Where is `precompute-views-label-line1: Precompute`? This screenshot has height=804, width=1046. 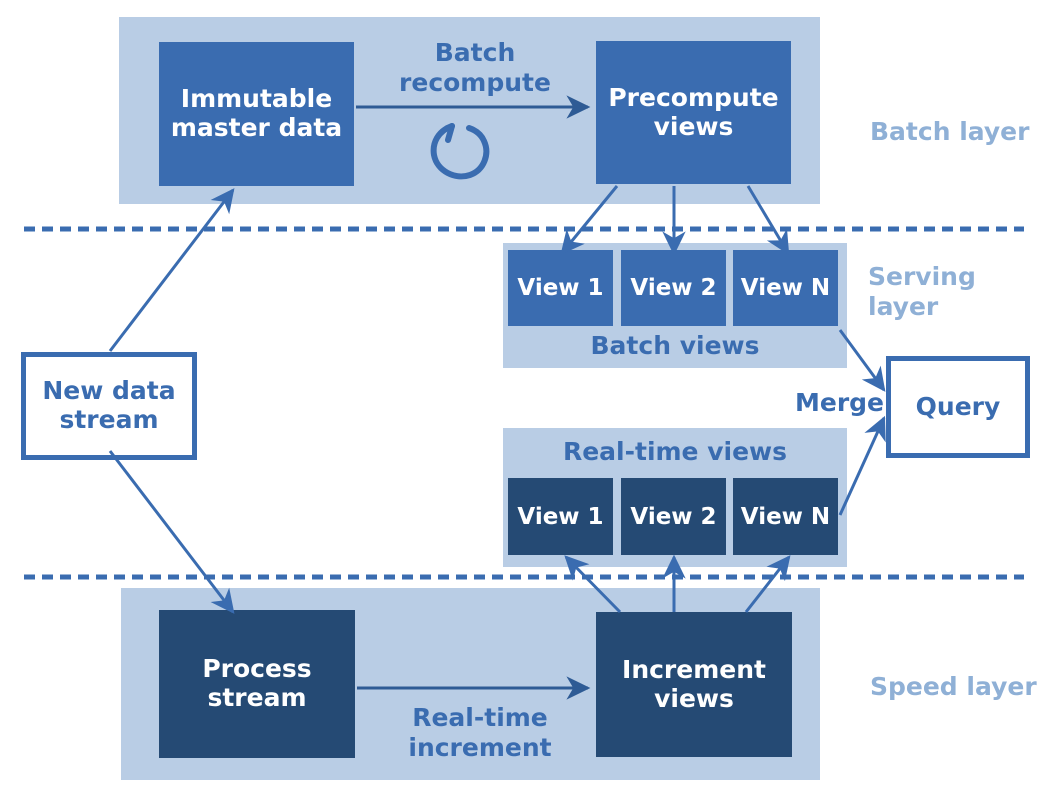 precompute-views-label-line1: Precompute is located at coordinates (693, 97).